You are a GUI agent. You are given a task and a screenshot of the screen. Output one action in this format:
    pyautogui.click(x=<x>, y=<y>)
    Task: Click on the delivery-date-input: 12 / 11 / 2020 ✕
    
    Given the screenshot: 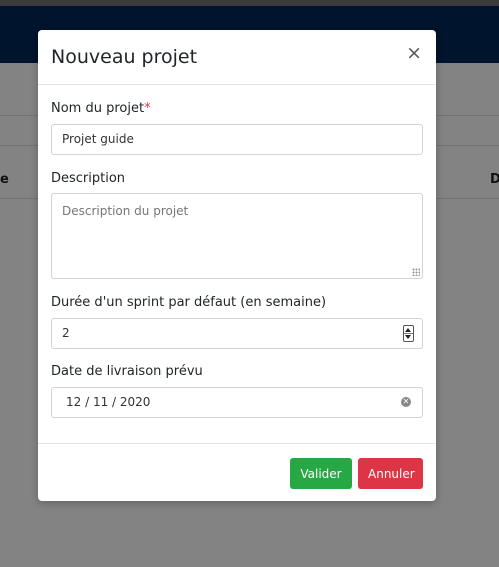 What is the action you would take?
    pyautogui.click(x=237, y=402)
    